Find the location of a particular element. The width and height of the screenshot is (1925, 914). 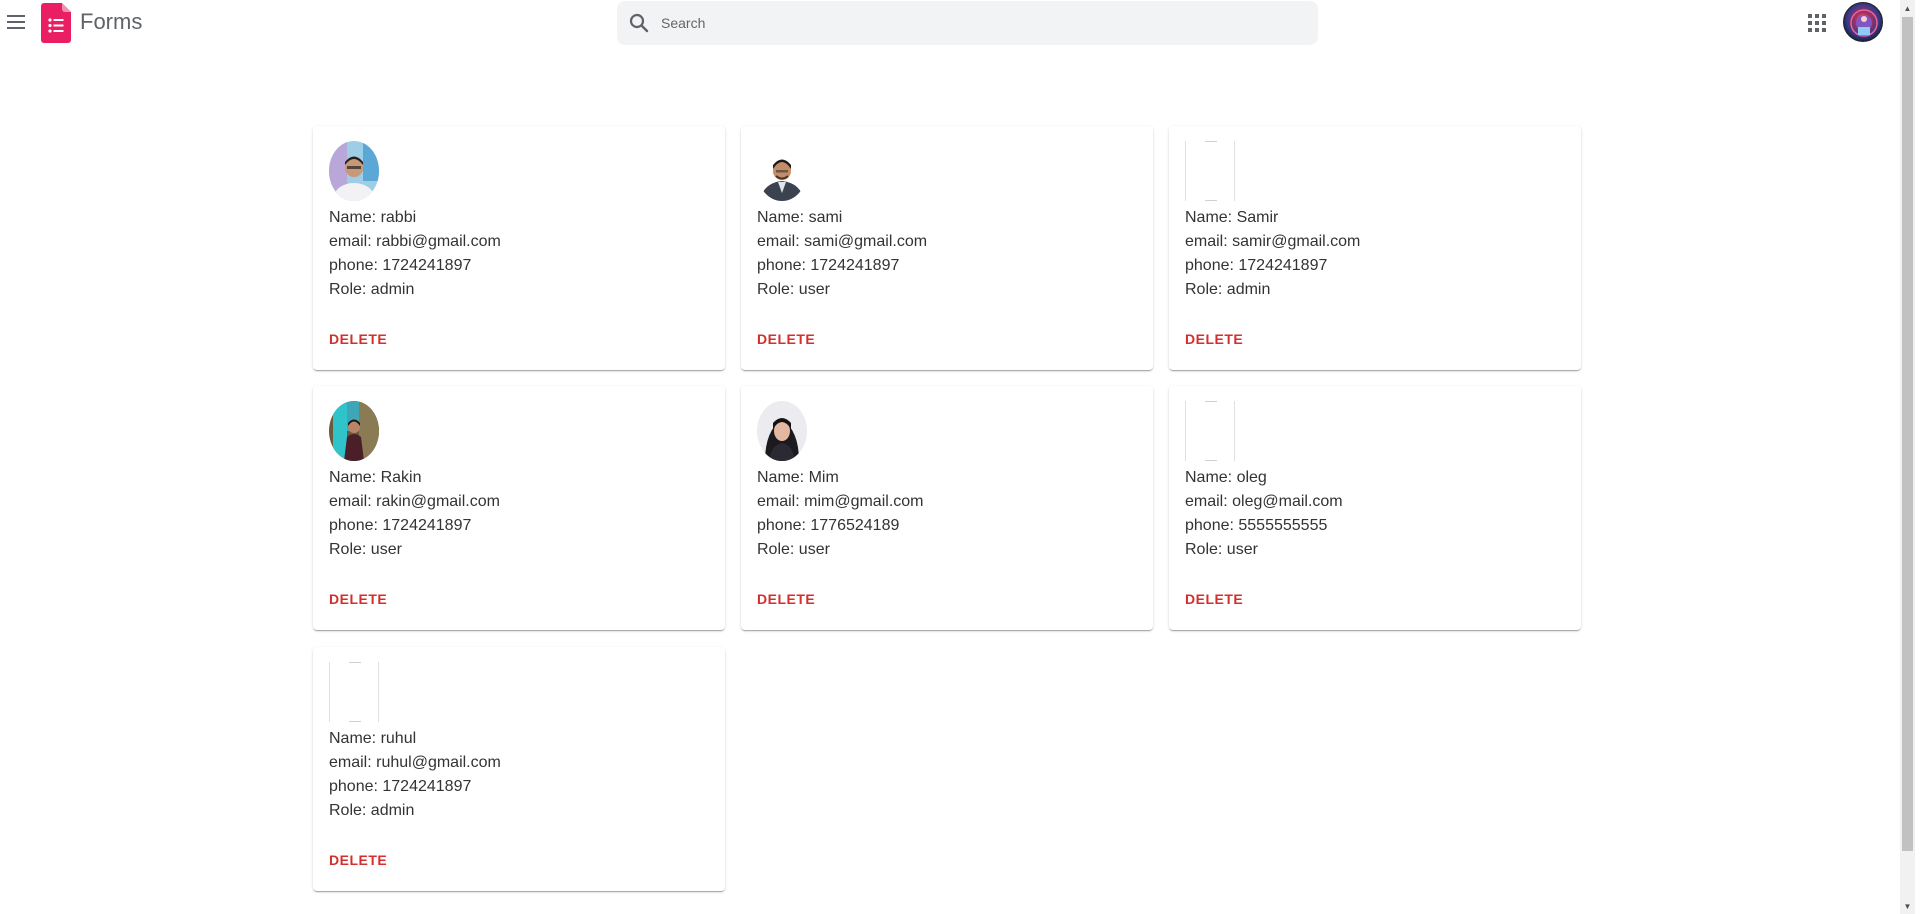

user-name: Name: Samir is located at coordinates (1232, 217).